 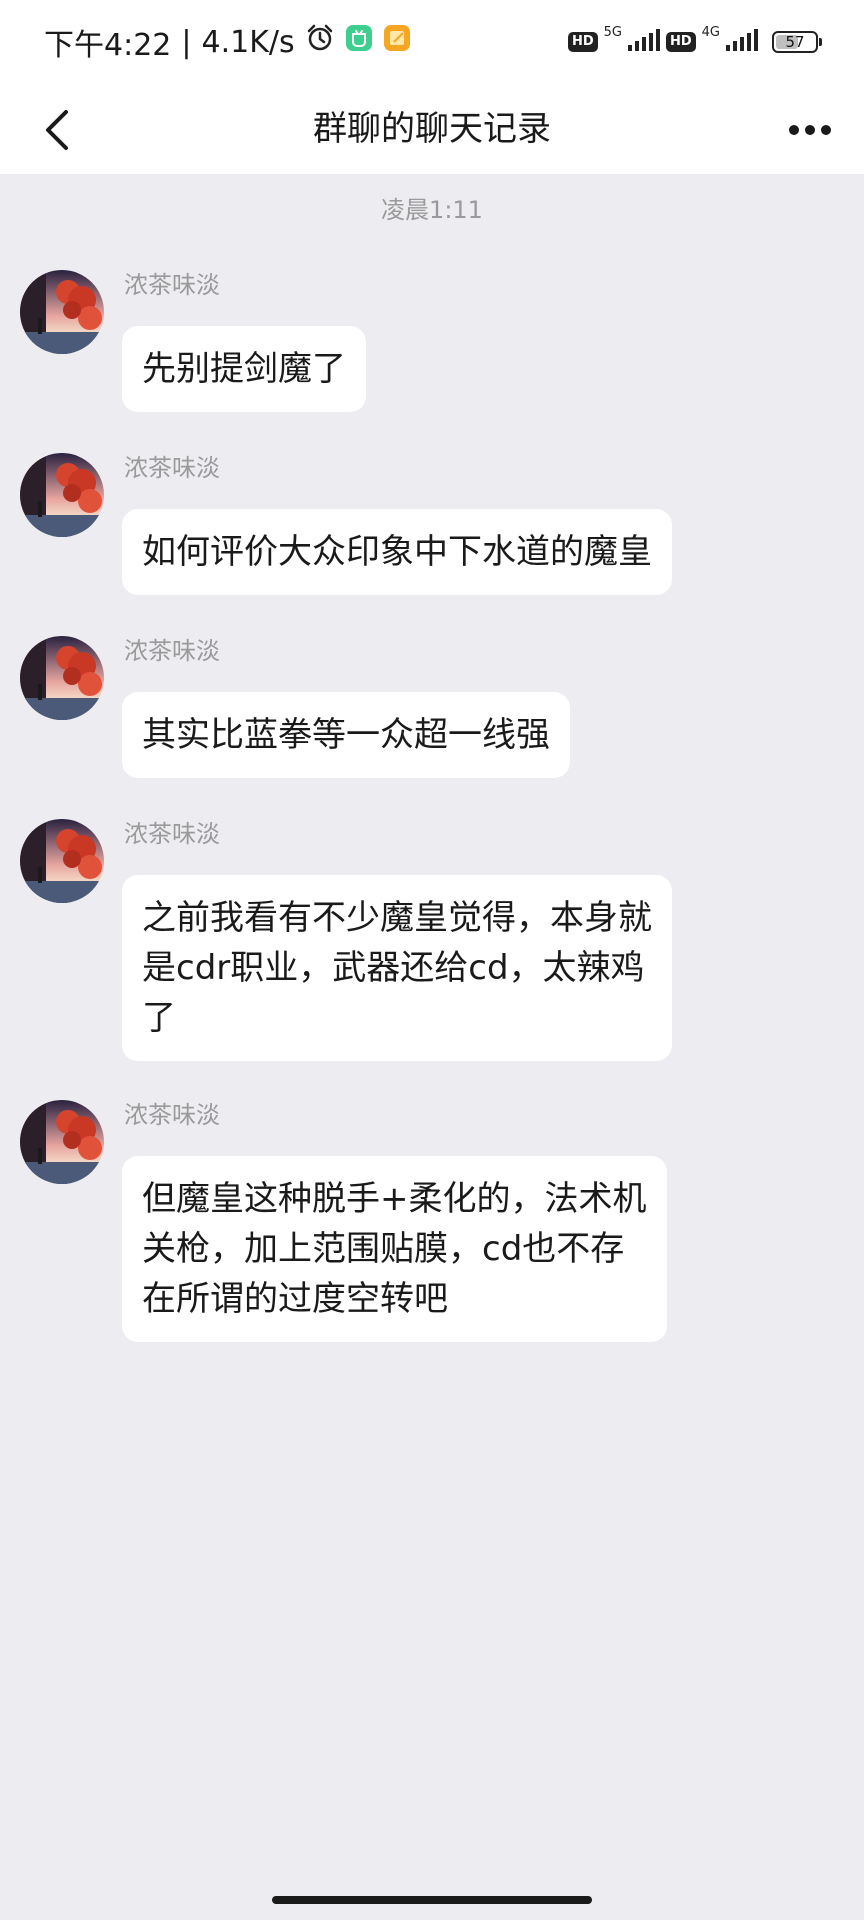 I want to click on message-bubble: 之前我看有不少魔皇觉得，本身就 是cdr职业，武器还给cd，太辣鸡 了, so click(x=397, y=968).